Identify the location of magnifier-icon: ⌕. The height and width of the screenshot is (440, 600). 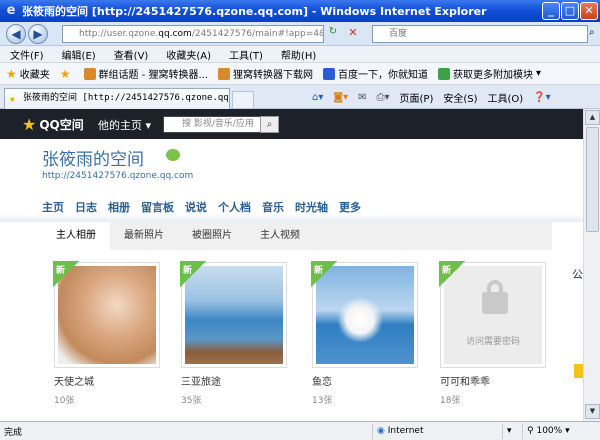
(269, 124).